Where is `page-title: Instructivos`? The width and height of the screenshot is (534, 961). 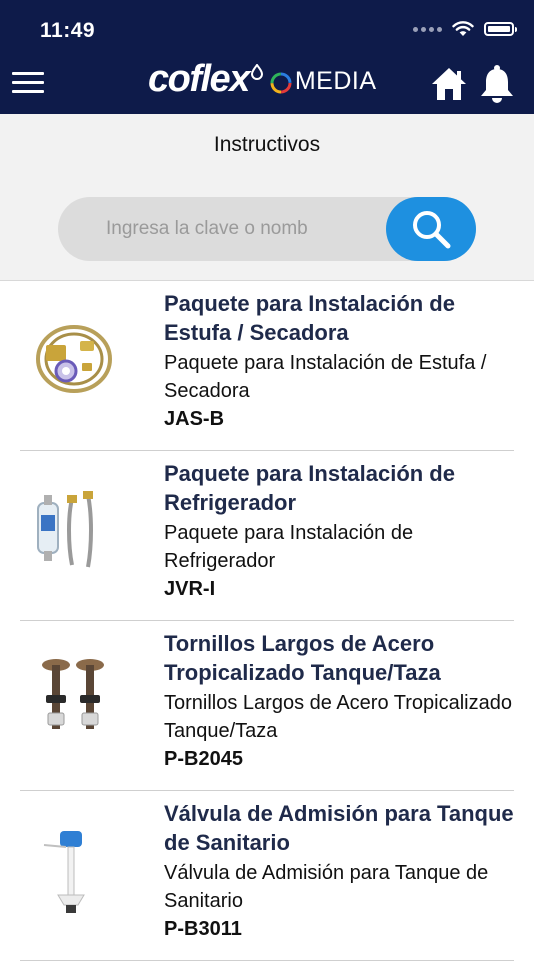 page-title: Instructivos is located at coordinates (267, 144).